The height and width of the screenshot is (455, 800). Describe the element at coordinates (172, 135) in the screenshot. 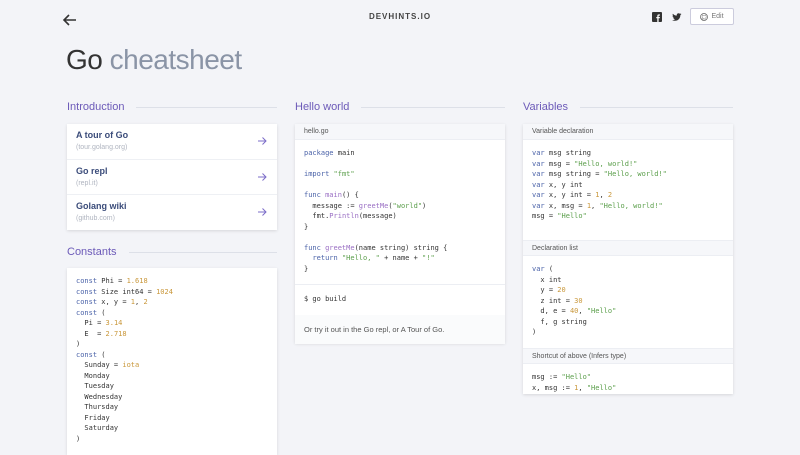

I see `link-title: A tour of Go` at that location.